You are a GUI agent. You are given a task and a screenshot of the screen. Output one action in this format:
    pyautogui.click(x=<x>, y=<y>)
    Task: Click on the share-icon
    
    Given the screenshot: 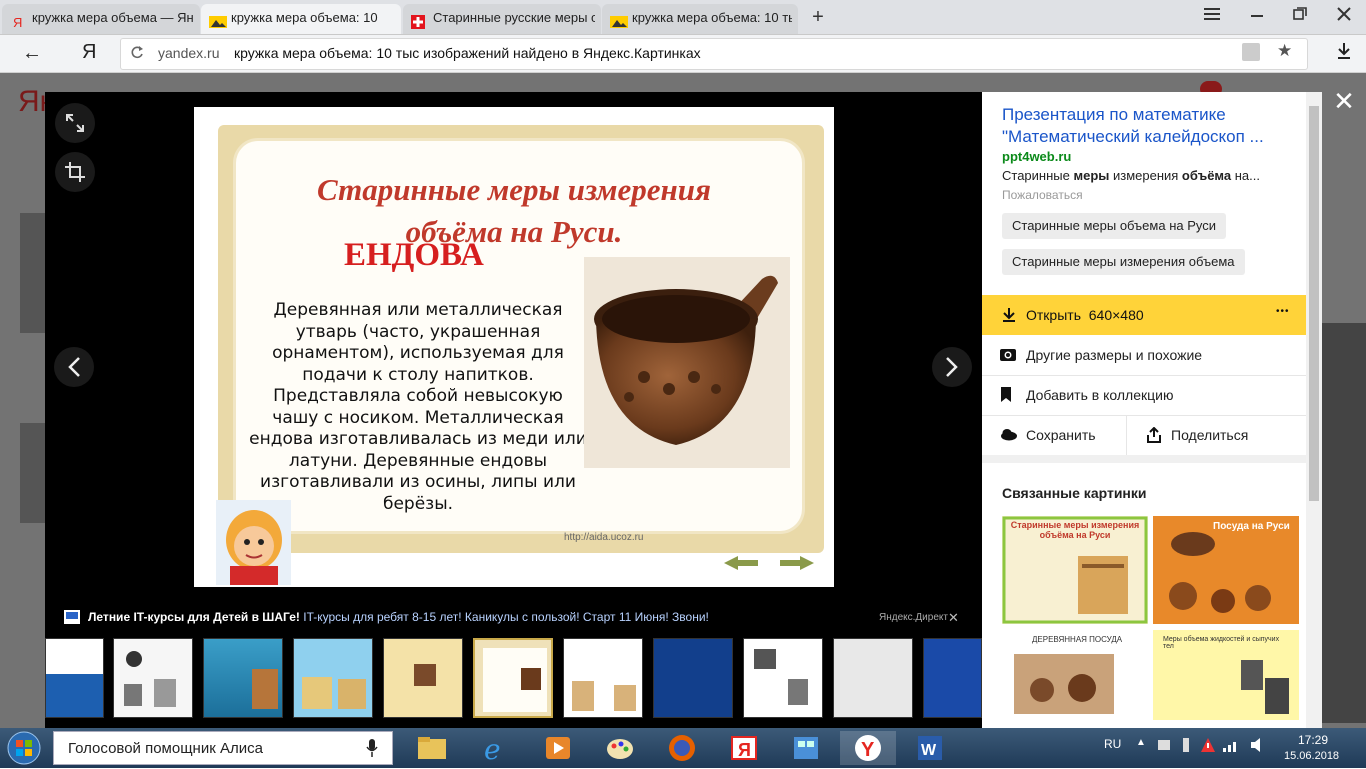 What is the action you would take?
    pyautogui.click(x=1156, y=434)
    